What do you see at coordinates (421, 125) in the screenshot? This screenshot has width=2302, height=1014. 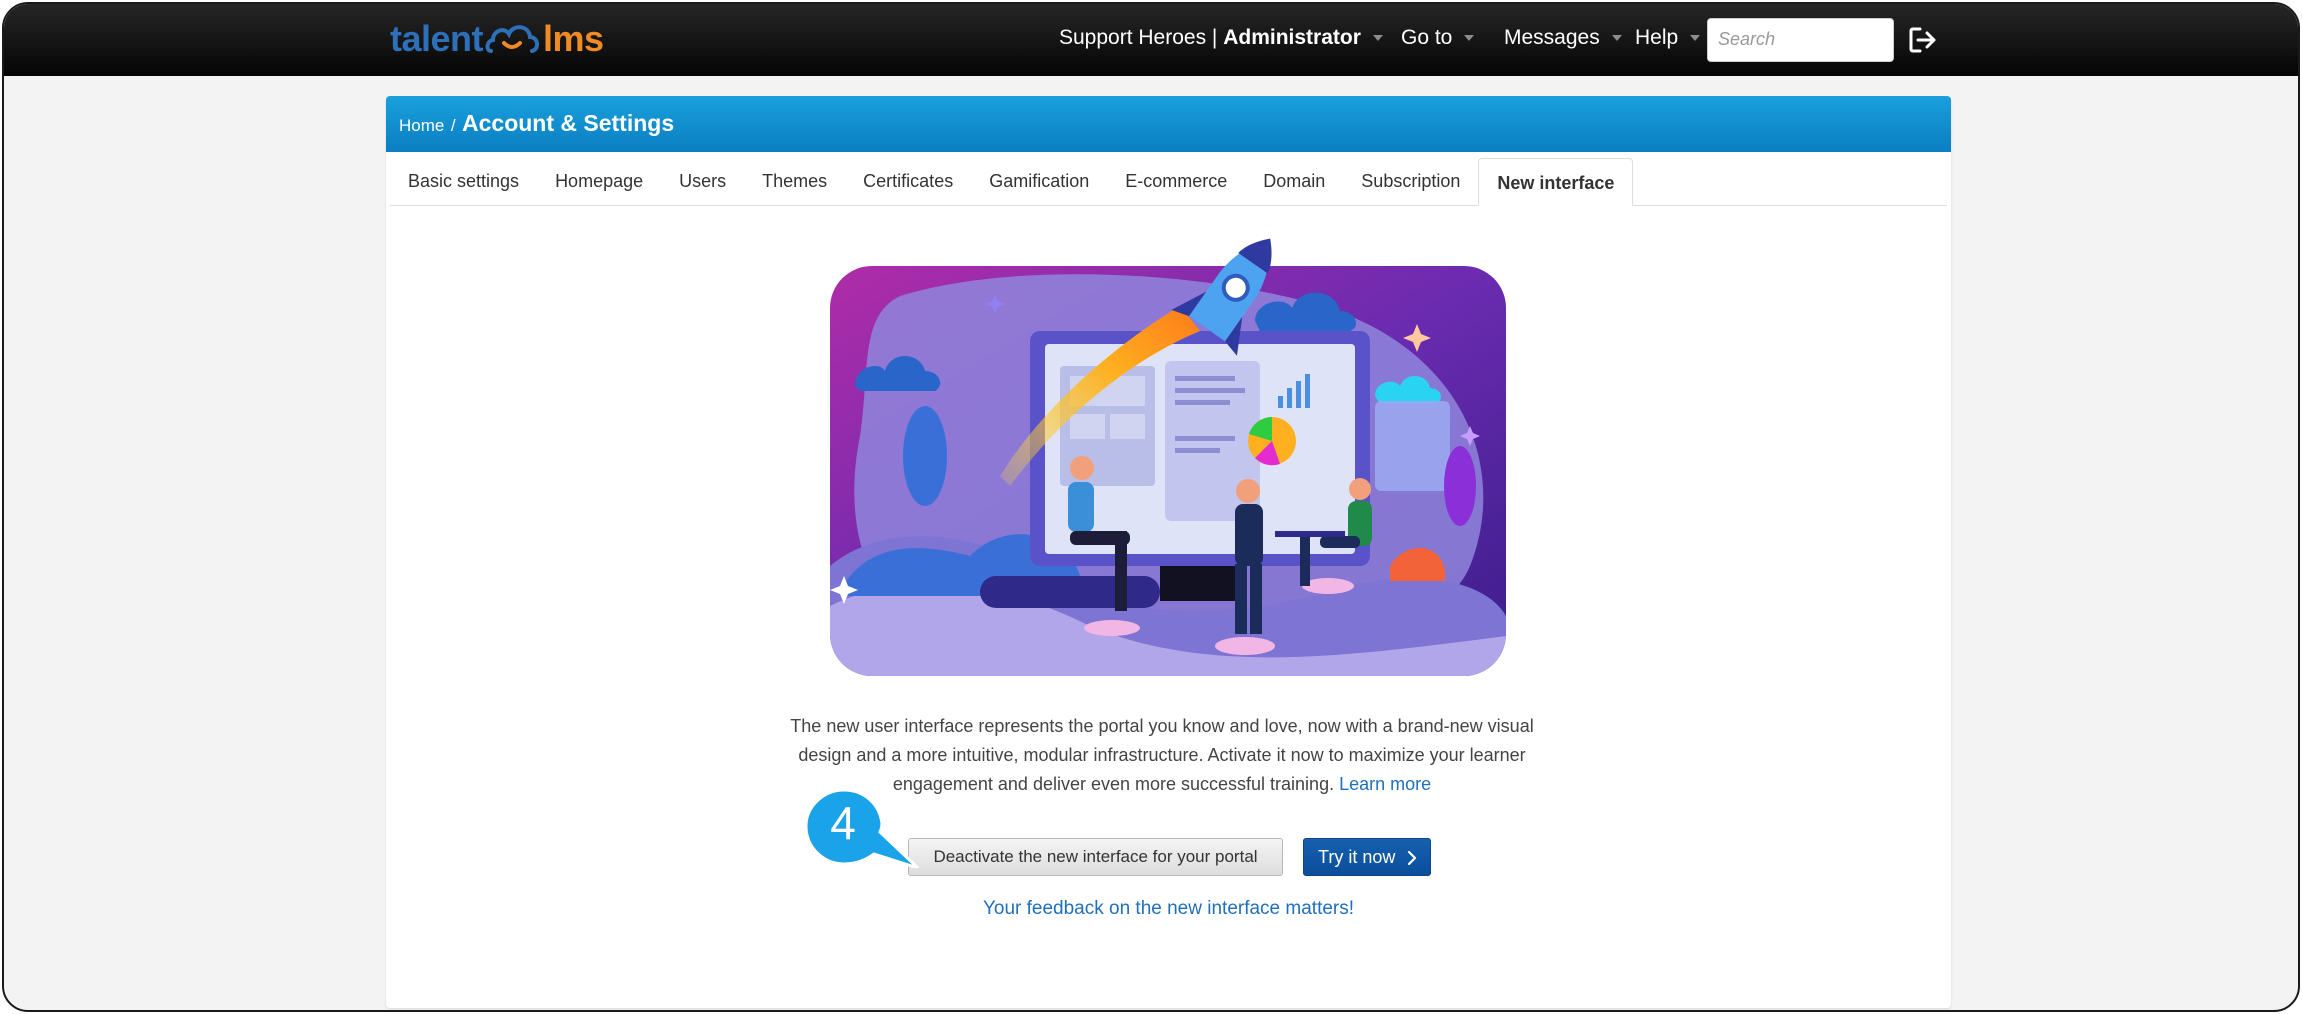 I see `breadcrumb-home-link: Home` at bounding box center [421, 125].